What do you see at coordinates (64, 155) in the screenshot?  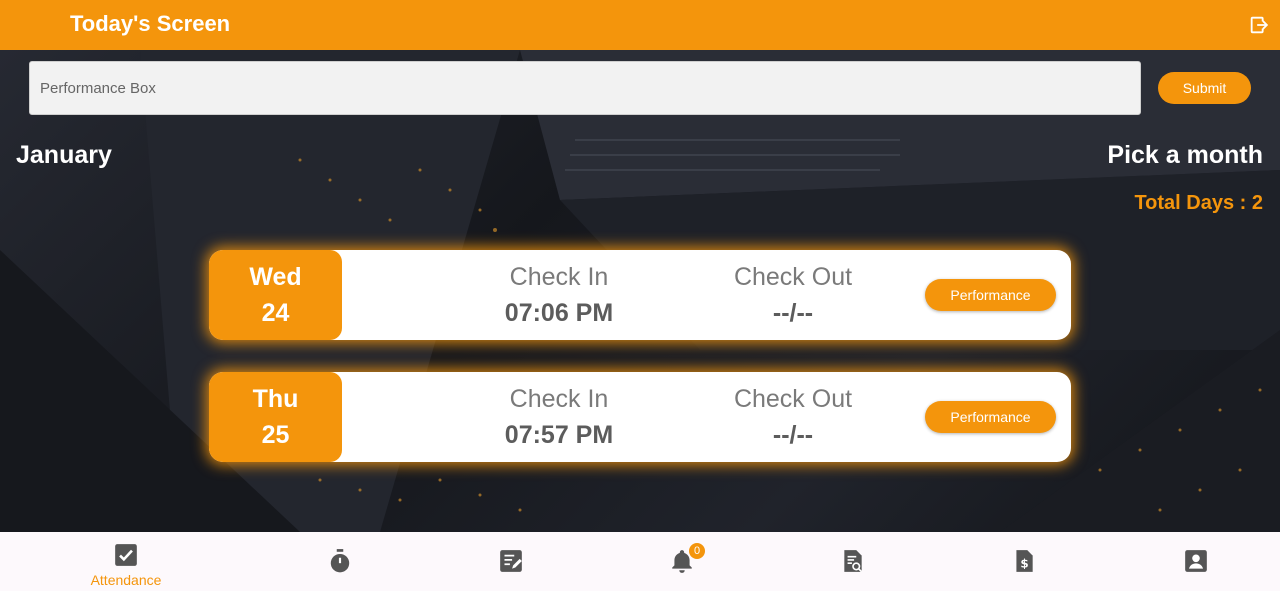 I see `month-title: January` at bounding box center [64, 155].